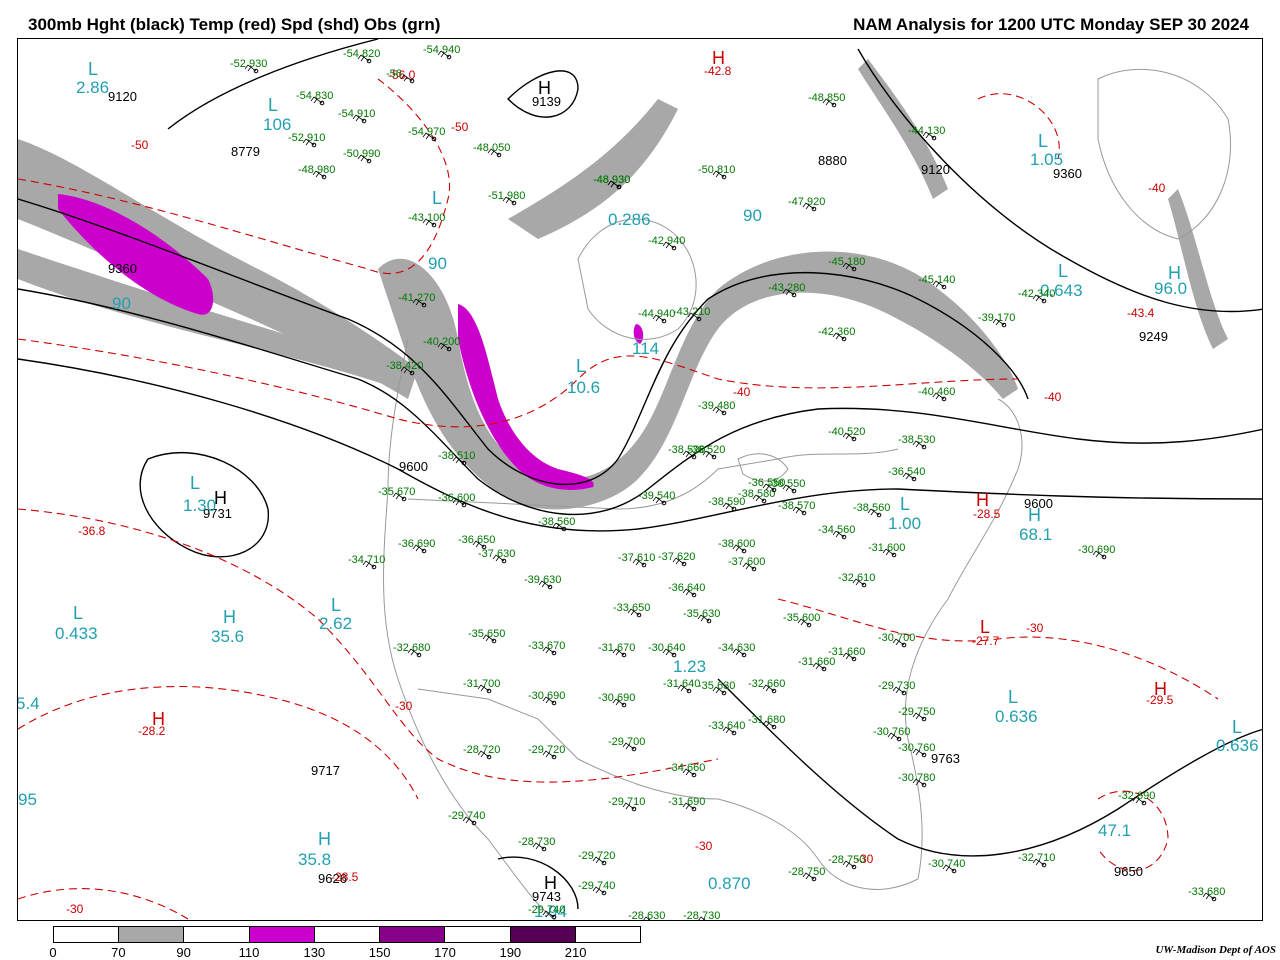  I want to click on legend-tick: 90, so click(183, 952).